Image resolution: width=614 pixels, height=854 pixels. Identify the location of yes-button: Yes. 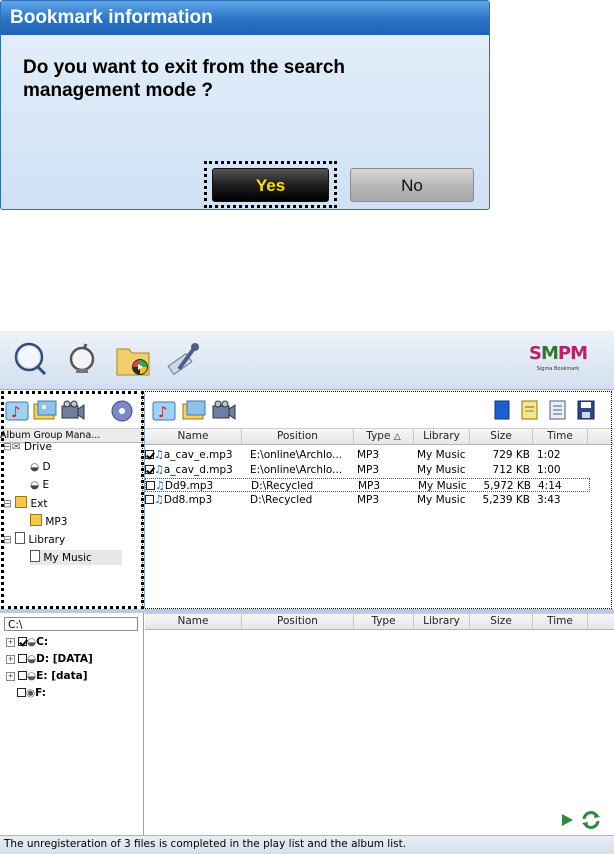
(270, 185).